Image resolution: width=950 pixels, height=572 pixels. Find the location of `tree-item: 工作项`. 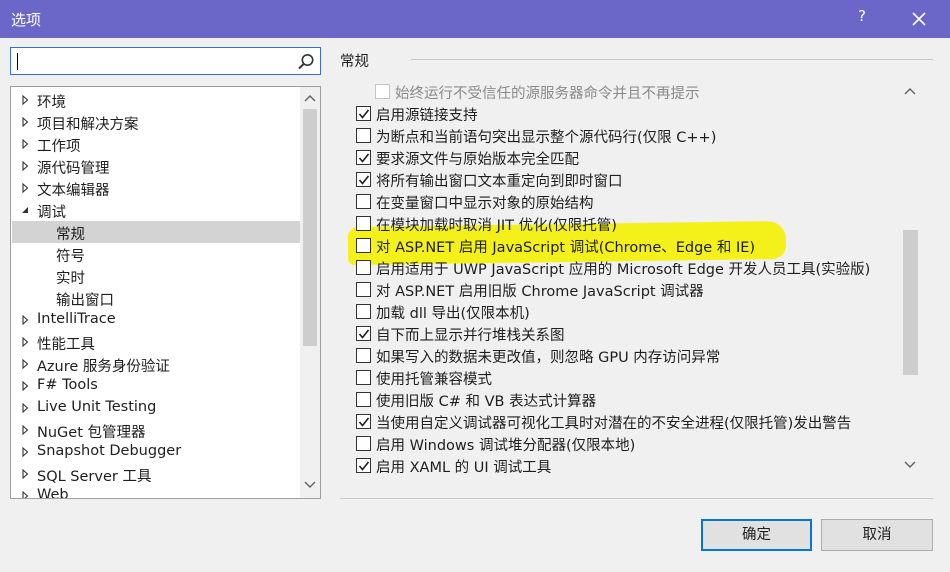

tree-item: 工作项 is located at coordinates (156, 144).